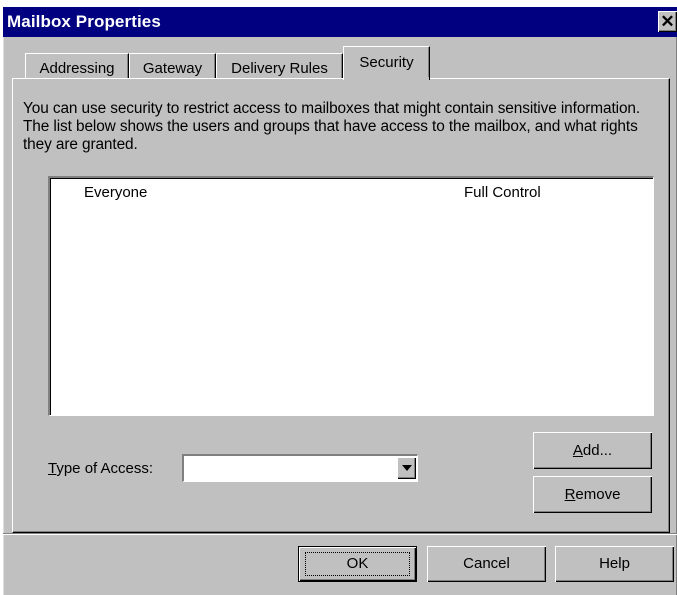  Describe the element at coordinates (300, 468) in the screenshot. I see `type-of-access-select` at that location.